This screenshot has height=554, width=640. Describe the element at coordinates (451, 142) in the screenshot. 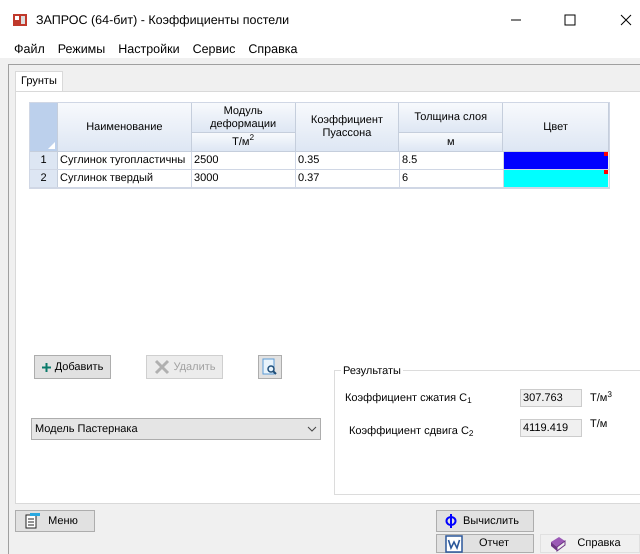

I see `unit-header: м` at that location.